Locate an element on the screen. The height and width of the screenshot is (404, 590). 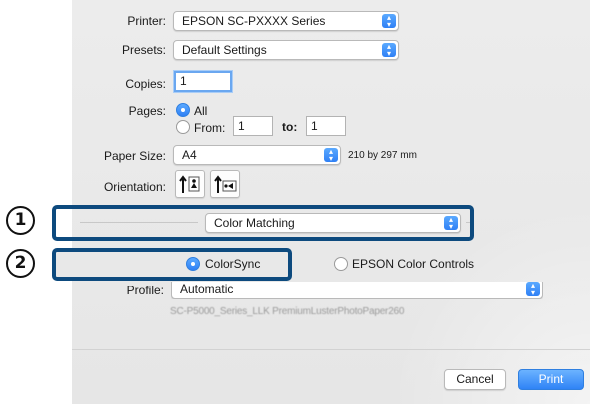
callout-number-2: 2 is located at coordinates (20, 263).